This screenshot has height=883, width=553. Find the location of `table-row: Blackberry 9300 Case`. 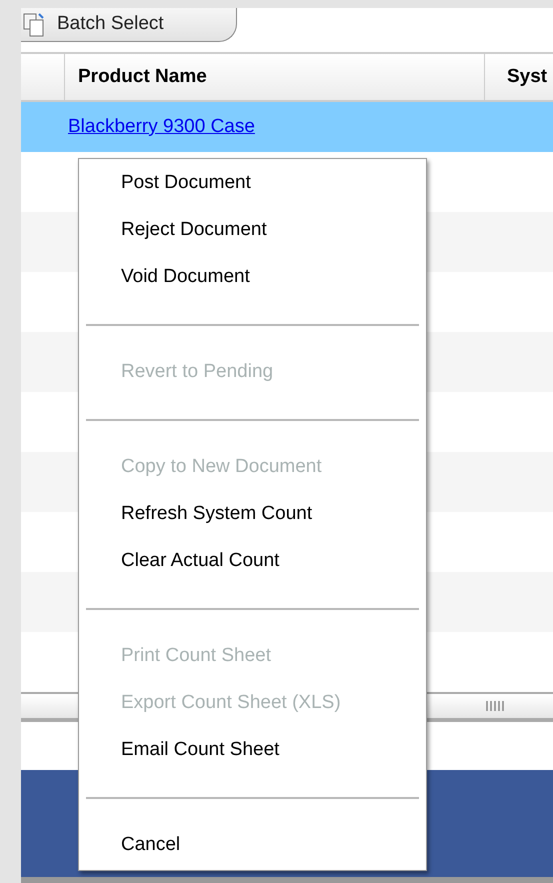

table-row: Blackberry 9300 Case is located at coordinates (287, 127).